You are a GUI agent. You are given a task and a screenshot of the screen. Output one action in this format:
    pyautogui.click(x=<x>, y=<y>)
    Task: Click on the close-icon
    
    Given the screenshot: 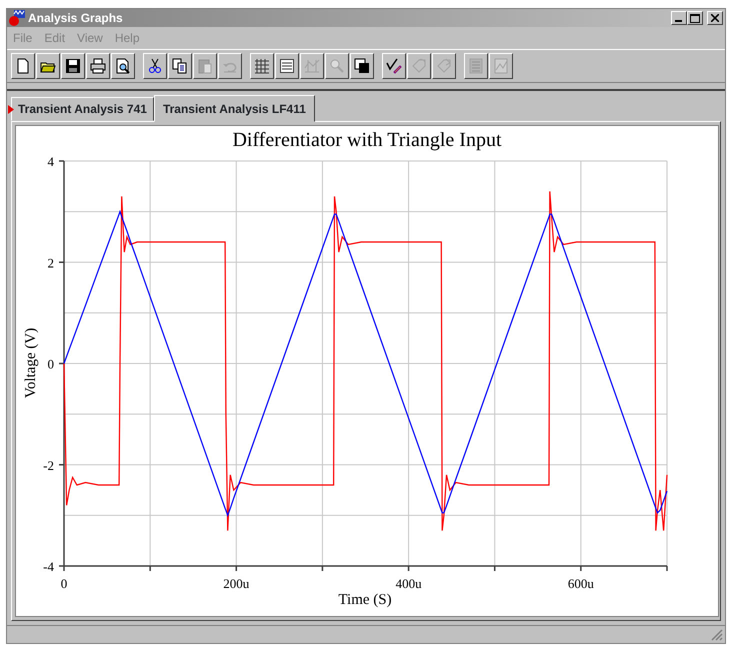 What is the action you would take?
    pyautogui.click(x=715, y=18)
    